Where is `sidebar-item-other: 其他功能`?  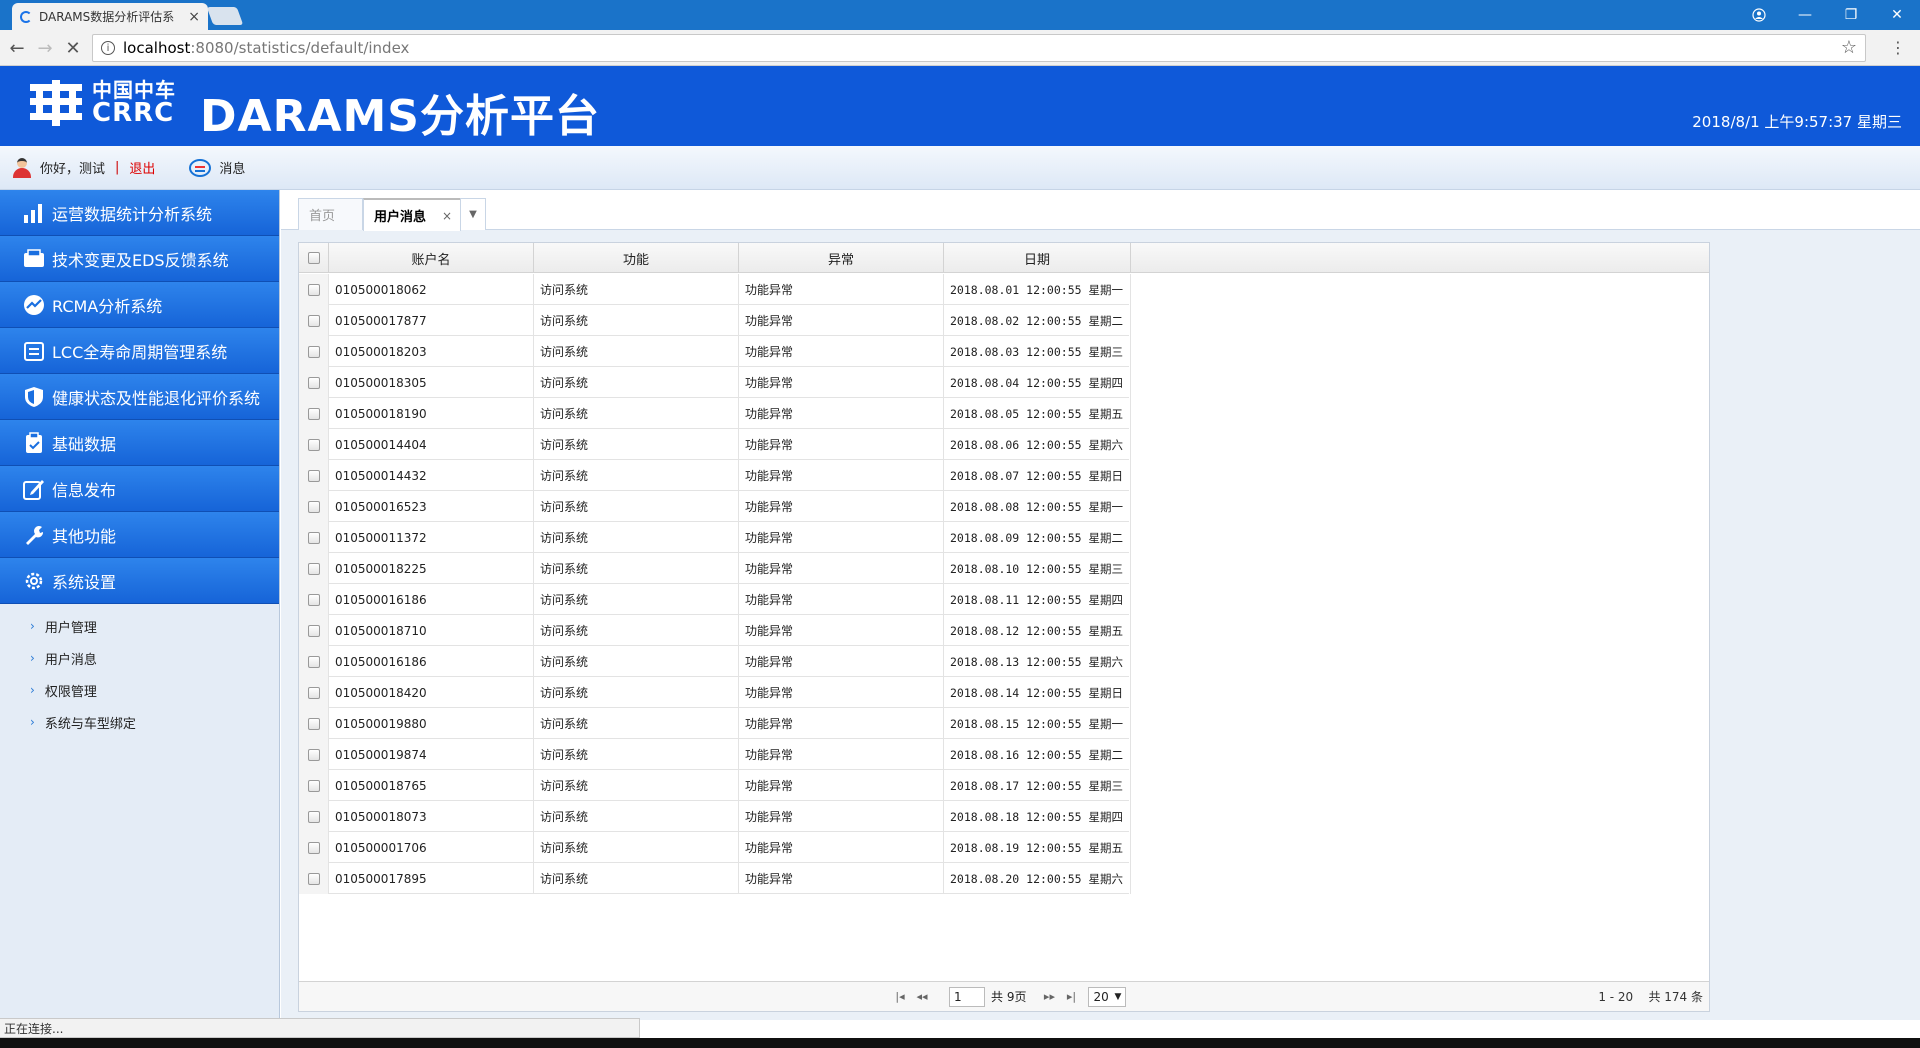 sidebar-item-other: 其他功能 is located at coordinates (139, 535).